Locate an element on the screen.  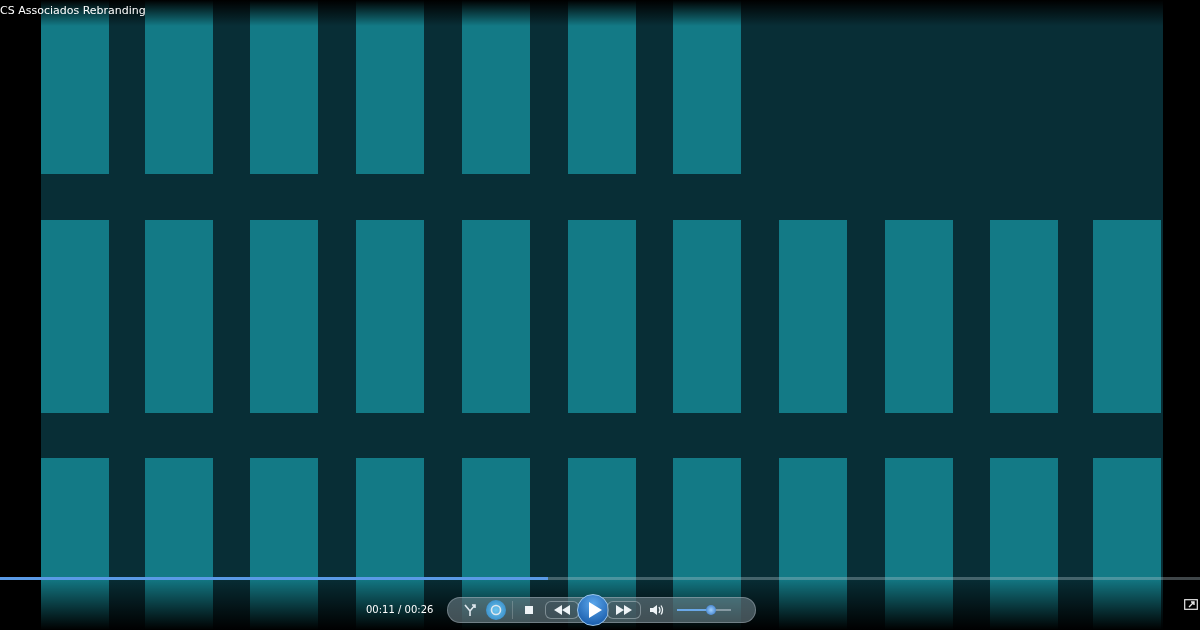
fullscreen-button is located at coordinates (1191, 604).